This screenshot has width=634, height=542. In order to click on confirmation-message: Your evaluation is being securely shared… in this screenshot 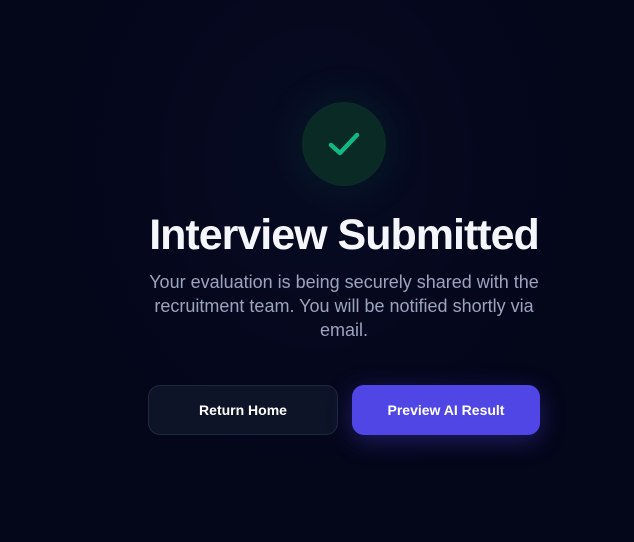, I will do `click(344, 306)`.